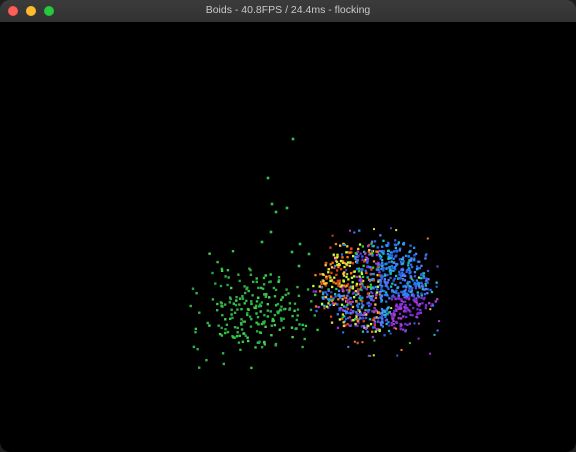  I want to click on title-bar: Boids - 40.8FPS / 24.4ms - flocking, so click(288, 11).